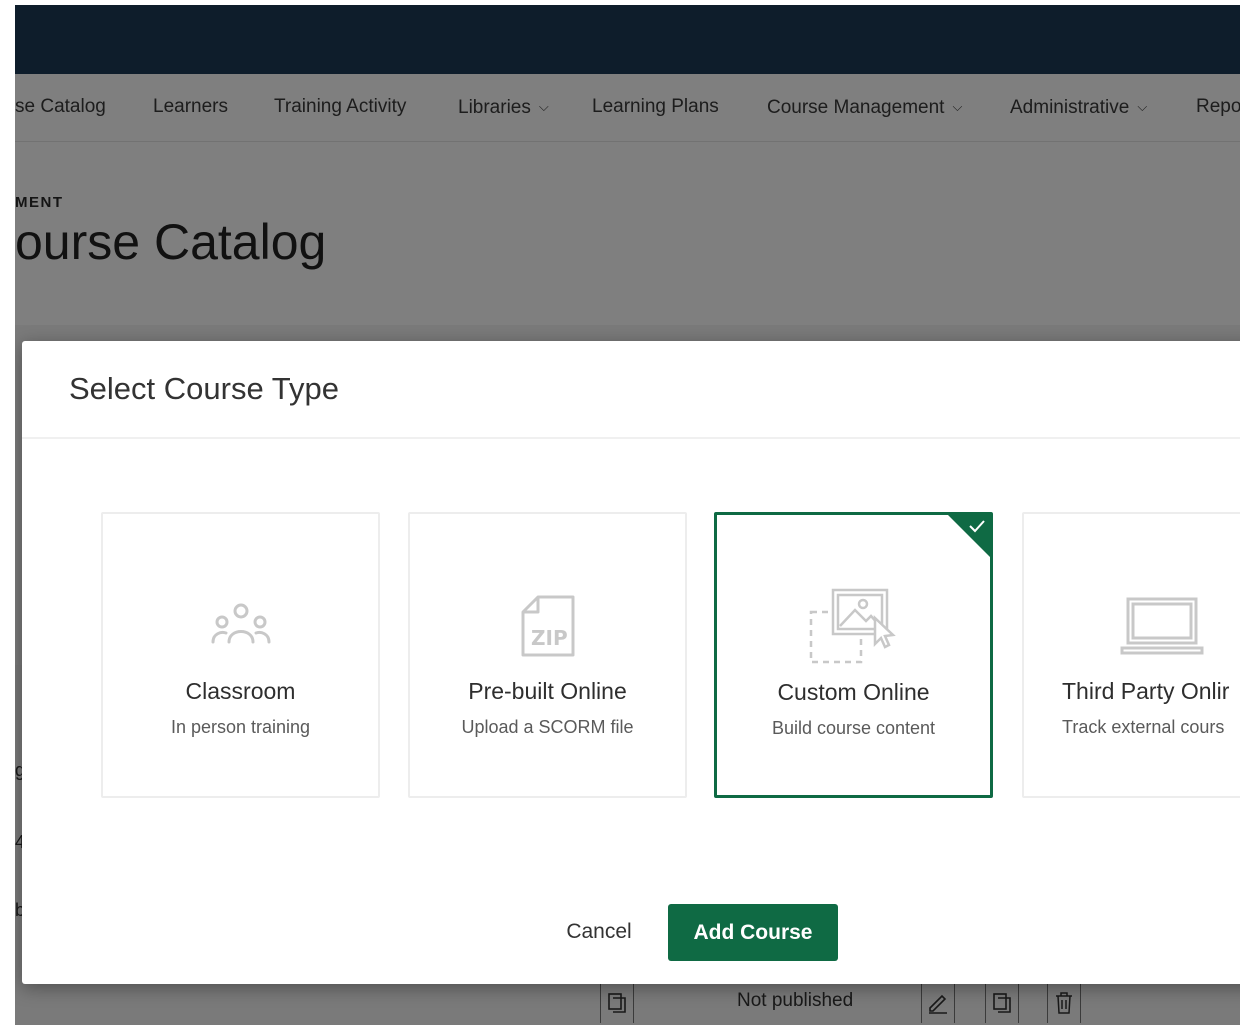 The image size is (1258, 1025). I want to click on card-title: Third Party Onlir, so click(1146, 691).